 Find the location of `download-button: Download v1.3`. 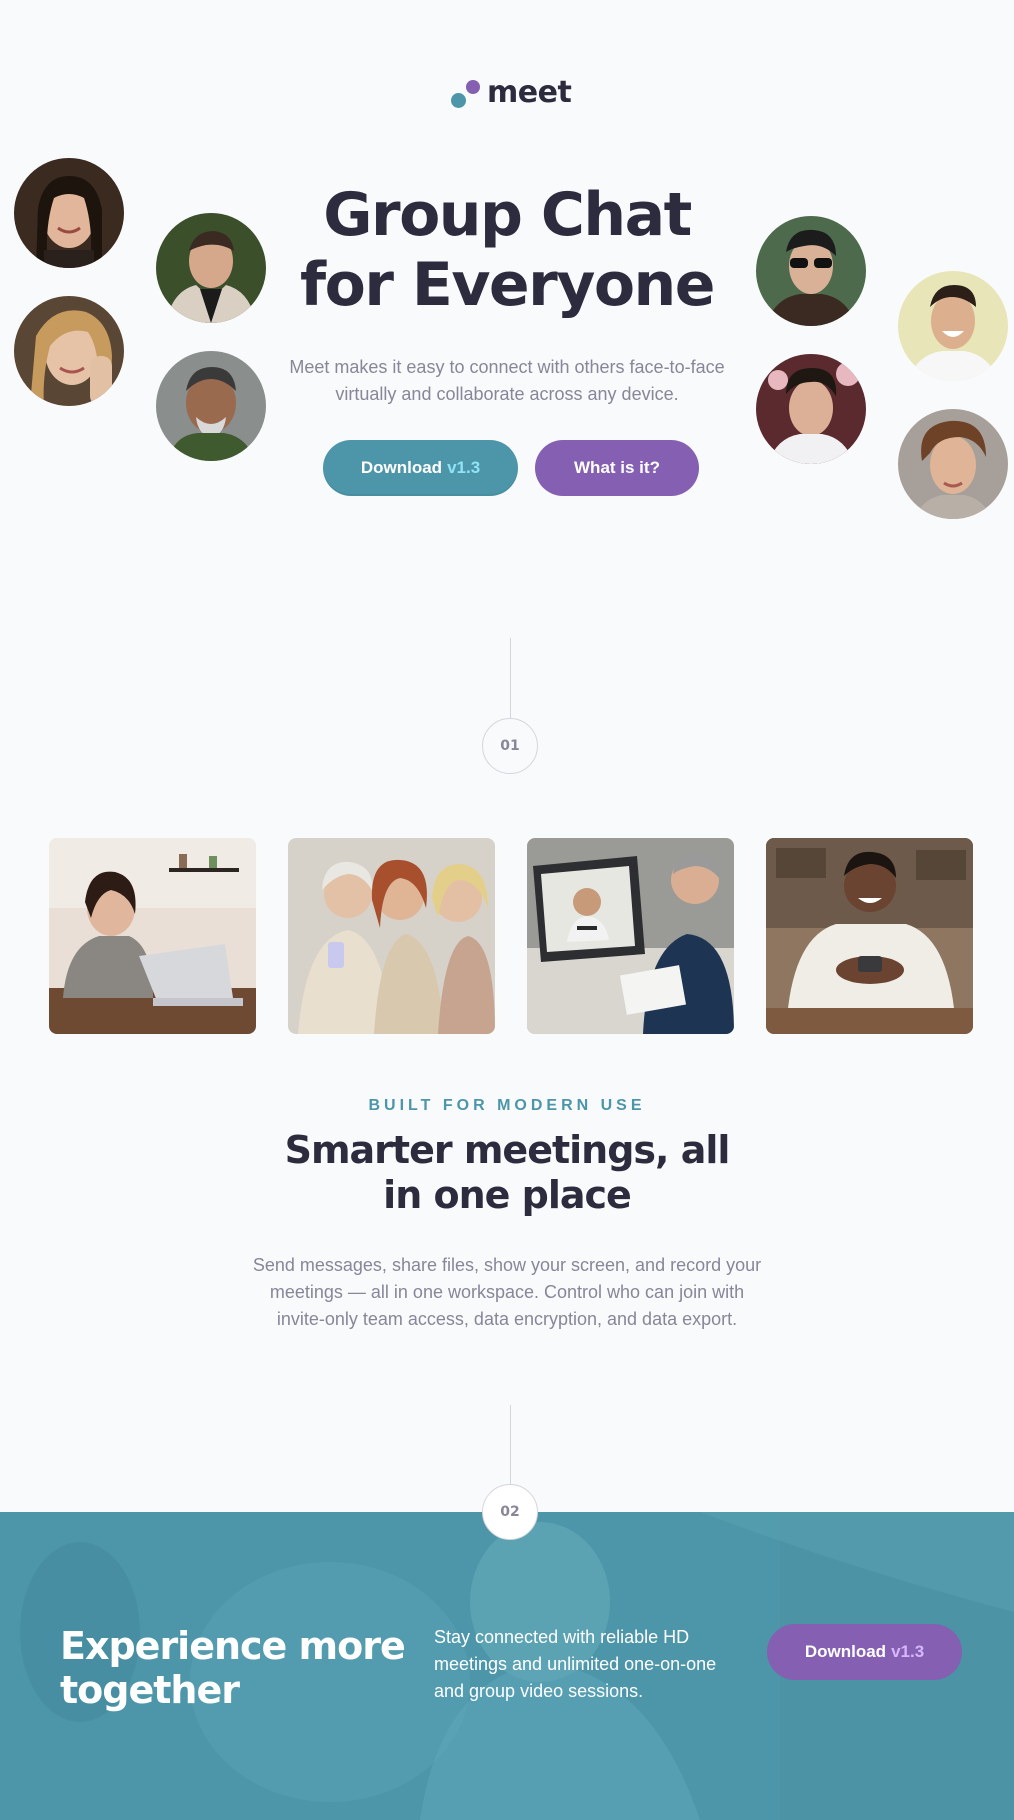

download-button: Download v1.3 is located at coordinates (420, 468).